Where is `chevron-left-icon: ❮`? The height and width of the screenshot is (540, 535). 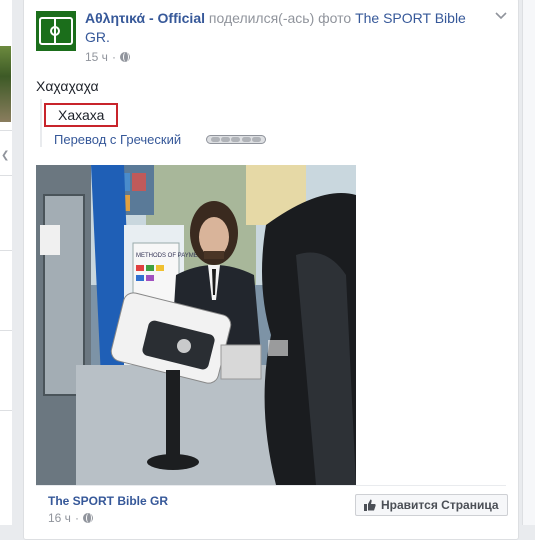
chevron-left-icon: ❮ is located at coordinates (5, 155).